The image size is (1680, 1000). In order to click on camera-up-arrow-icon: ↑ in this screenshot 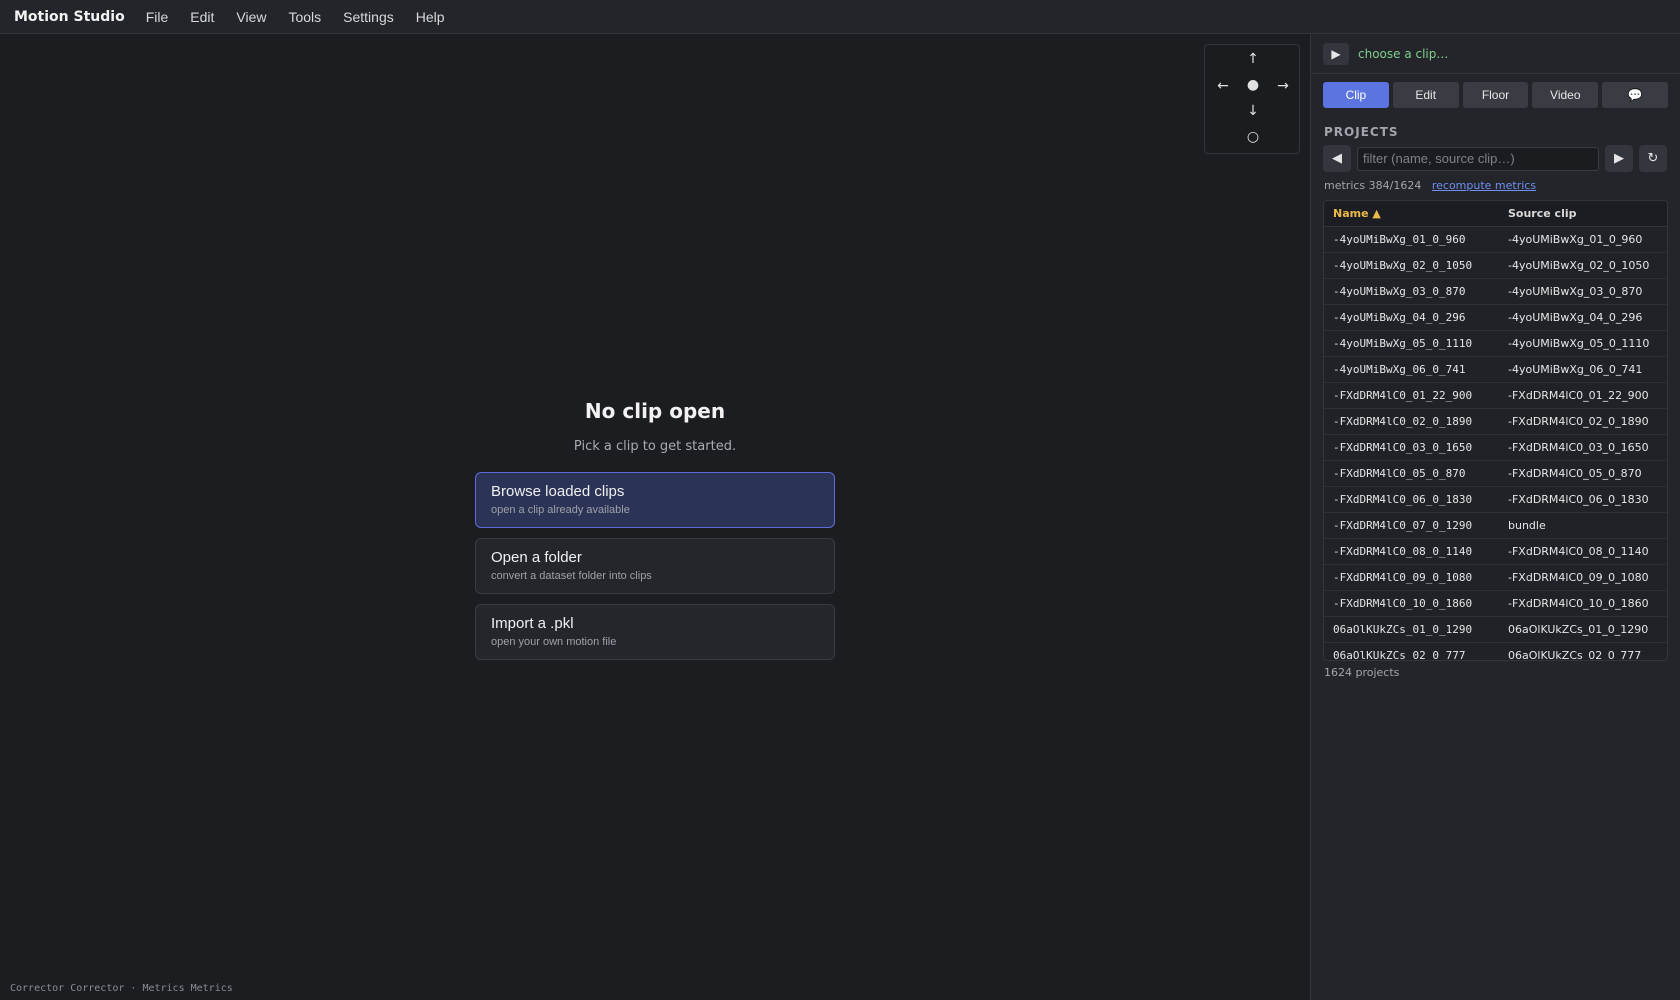, I will do `click(1253, 59)`.